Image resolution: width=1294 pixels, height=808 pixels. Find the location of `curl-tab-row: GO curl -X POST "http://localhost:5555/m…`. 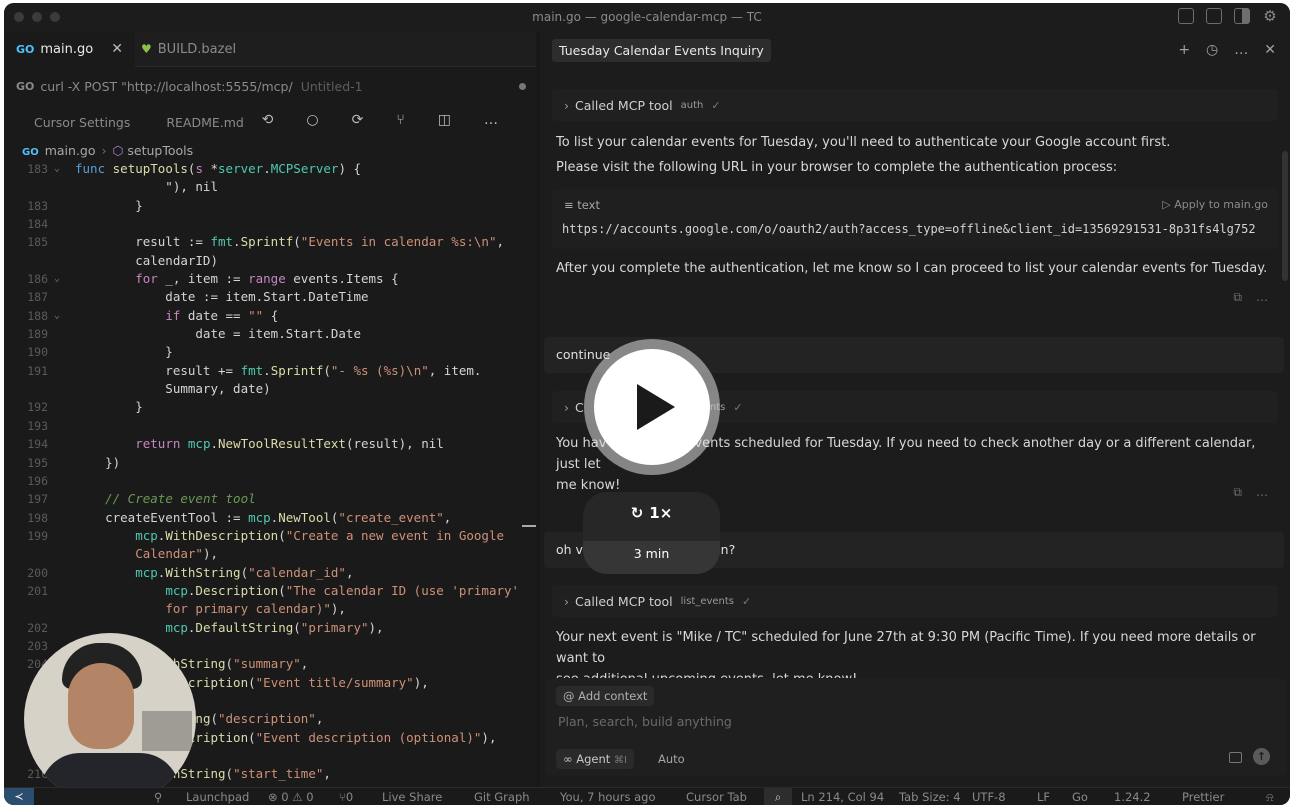

curl-tab-row: GO curl -X POST "http://localhost:5555/m… is located at coordinates (270, 86).